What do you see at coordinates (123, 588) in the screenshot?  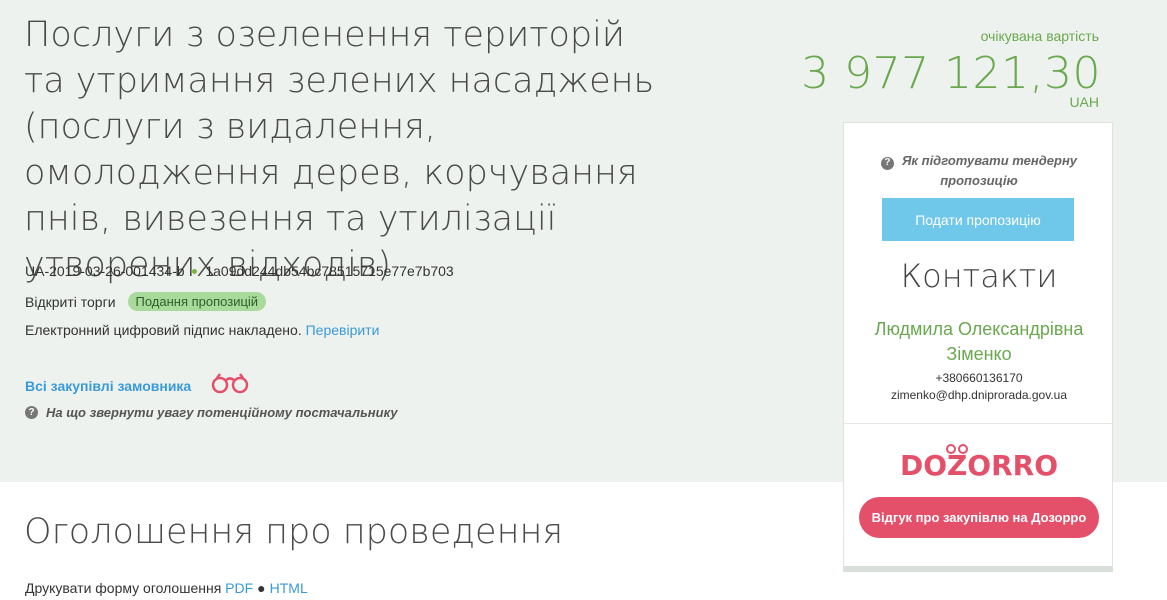 I see `print-form-label: Друкувати форму оголошення` at bounding box center [123, 588].